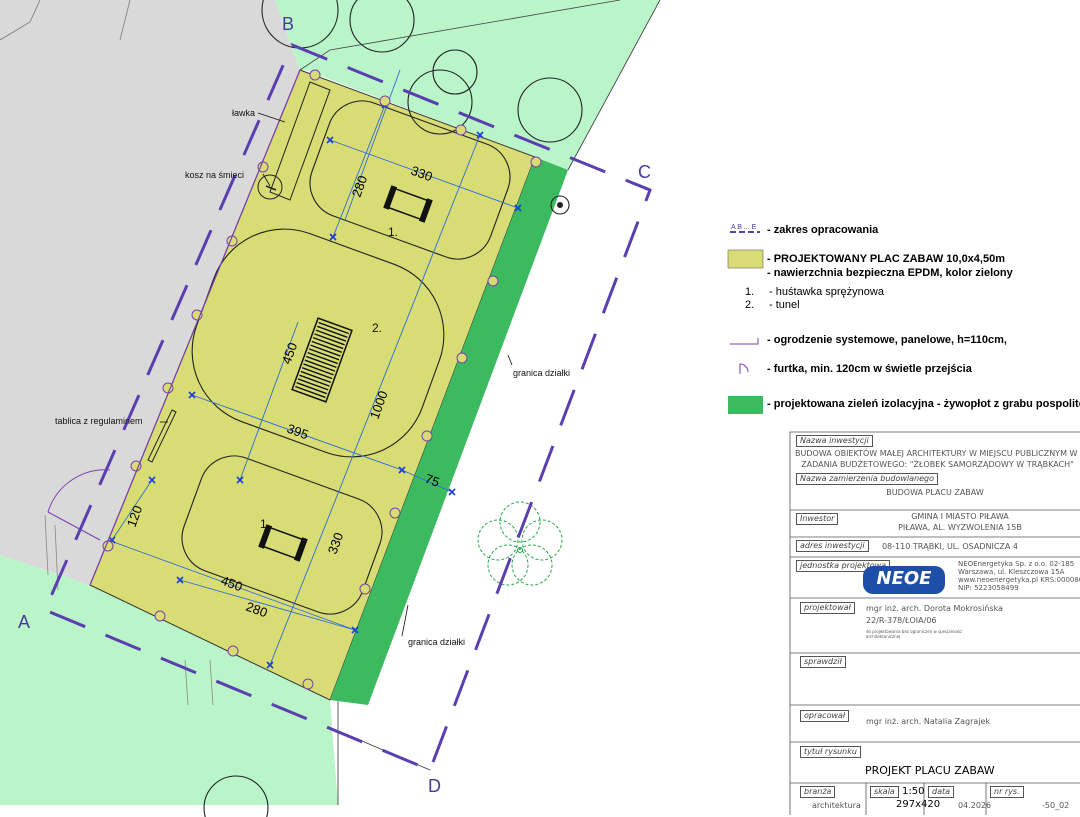  Describe the element at coordinates (520, 543) in the screenshot. I see `shrub-icon` at that location.